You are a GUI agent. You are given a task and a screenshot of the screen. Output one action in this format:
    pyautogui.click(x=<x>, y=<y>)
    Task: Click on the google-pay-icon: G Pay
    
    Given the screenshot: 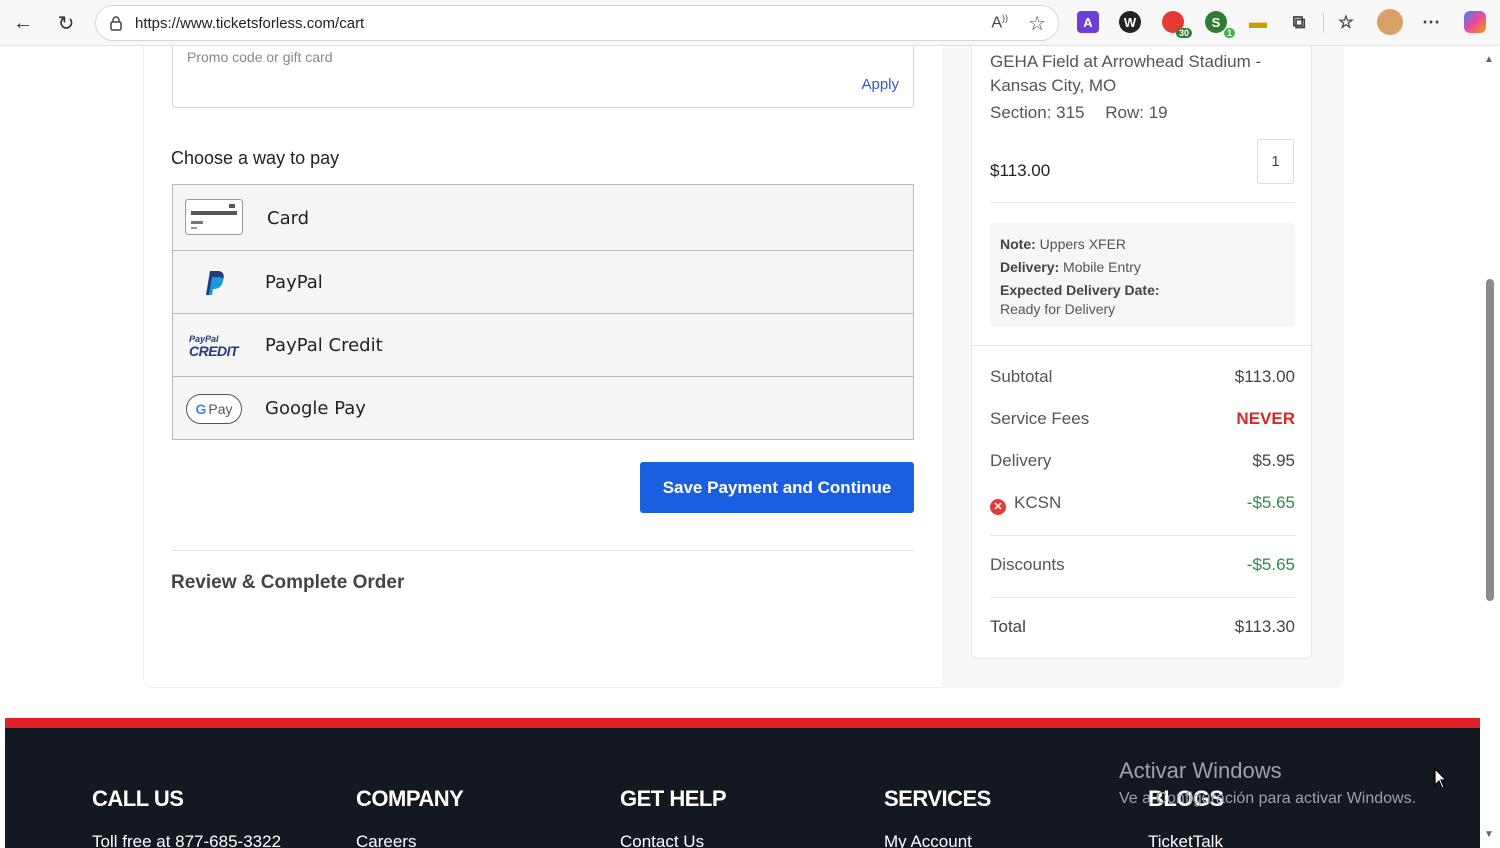 What is the action you would take?
    pyautogui.click(x=214, y=409)
    